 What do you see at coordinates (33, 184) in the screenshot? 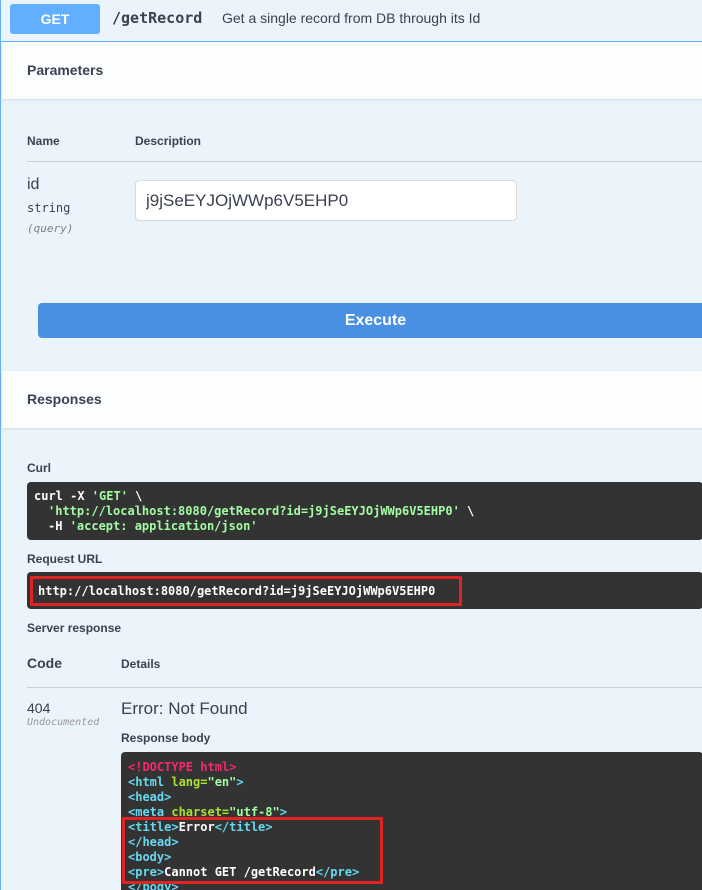
I see `param-name: id` at bounding box center [33, 184].